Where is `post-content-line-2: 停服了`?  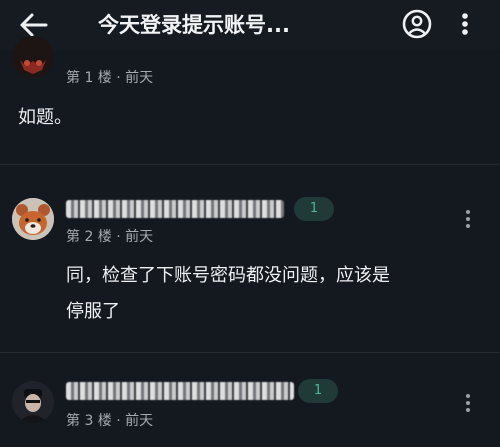 post-content-line-2: 停服了 is located at coordinates (93, 311).